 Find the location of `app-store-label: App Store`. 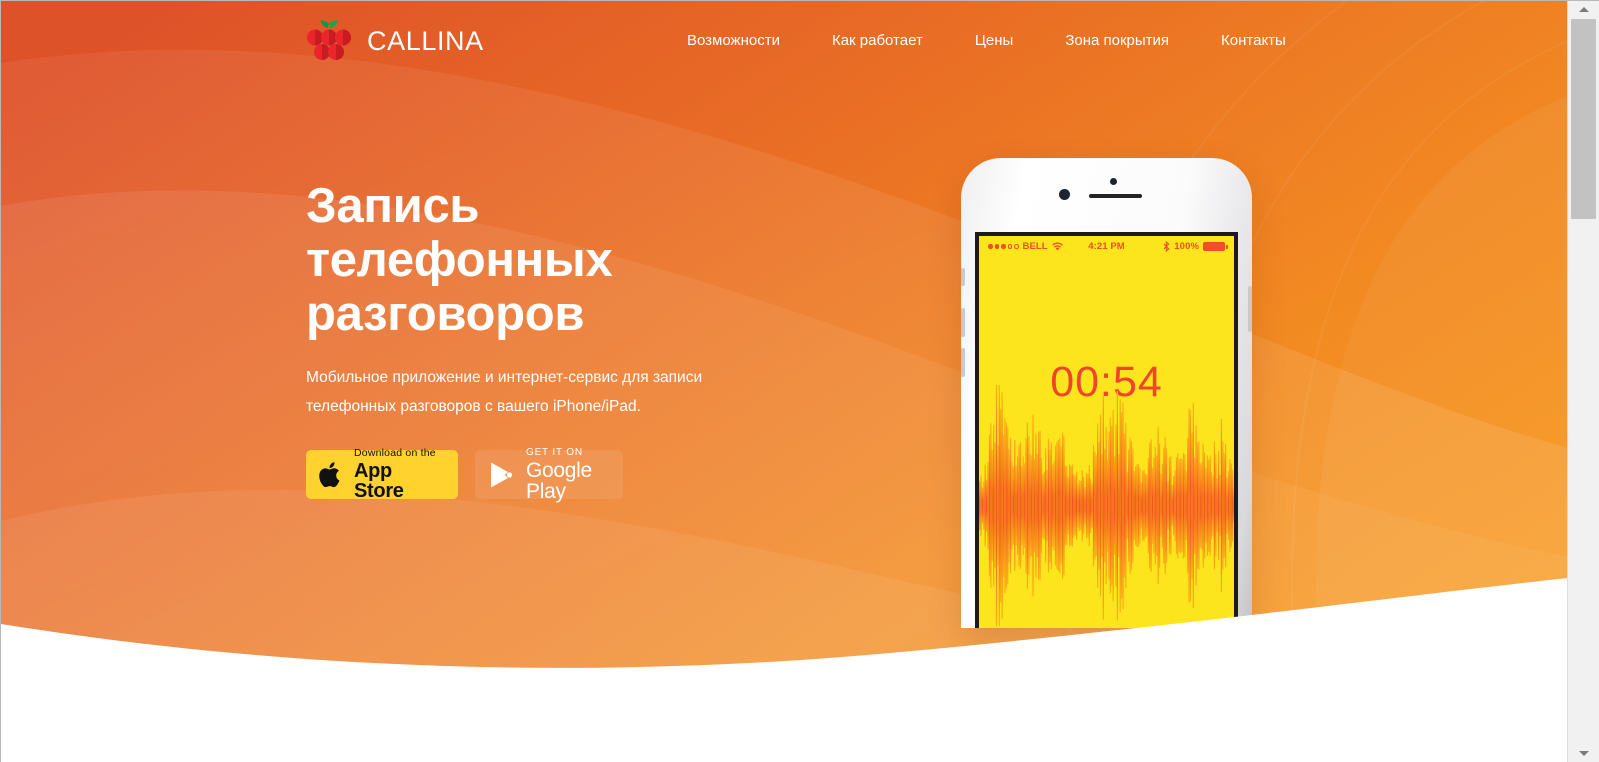

app-store-label: App Store is located at coordinates (379, 480).